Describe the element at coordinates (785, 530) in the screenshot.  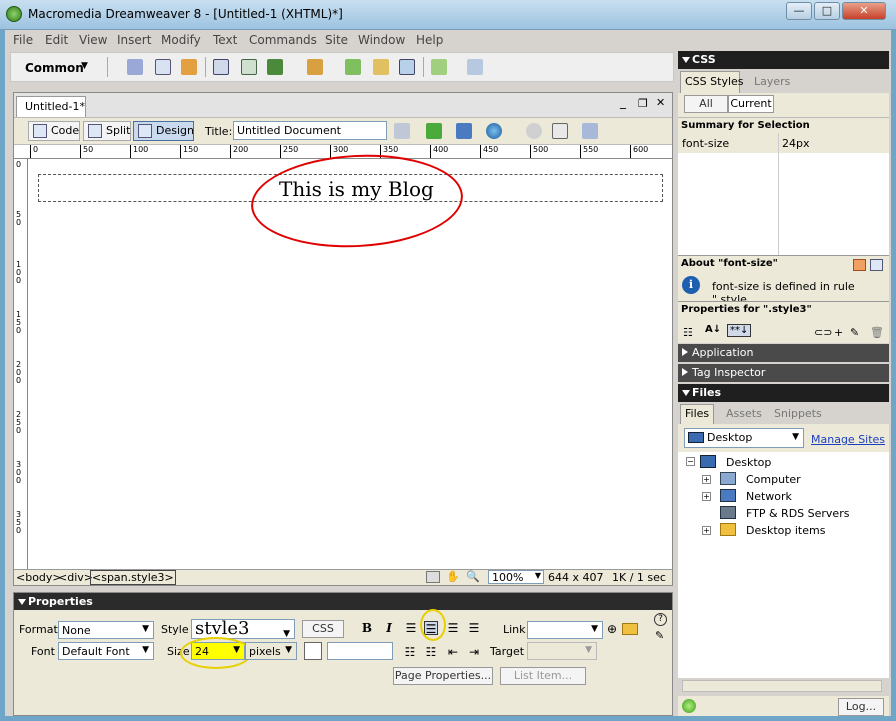
I see `tree-item-desktop-items: Desktop items` at that location.